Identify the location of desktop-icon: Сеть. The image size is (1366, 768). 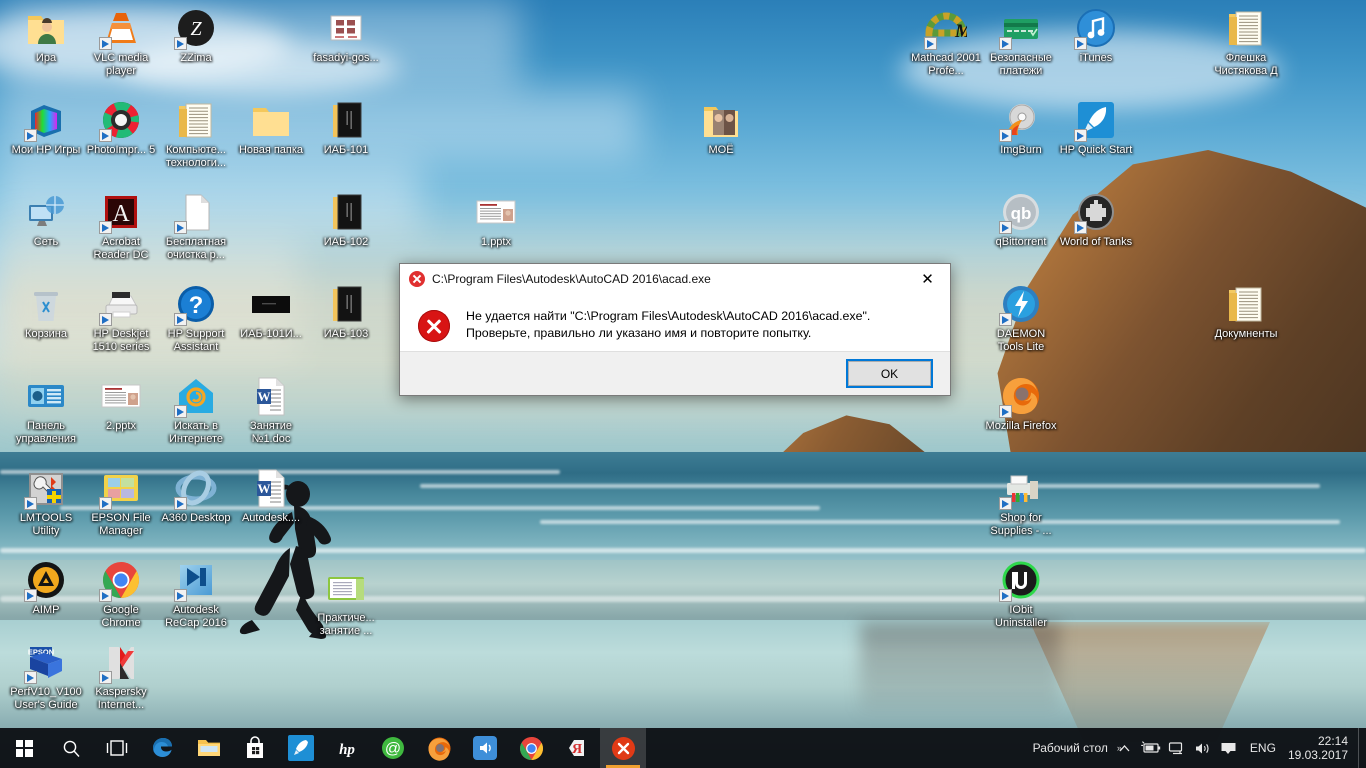
(46, 219).